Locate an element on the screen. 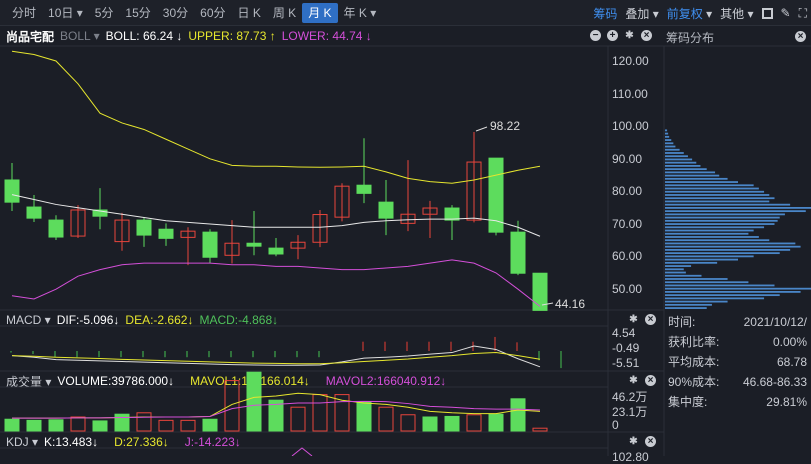 This screenshot has height=464, width=811. chip-info-value: 0.00% is located at coordinates (789, 342).